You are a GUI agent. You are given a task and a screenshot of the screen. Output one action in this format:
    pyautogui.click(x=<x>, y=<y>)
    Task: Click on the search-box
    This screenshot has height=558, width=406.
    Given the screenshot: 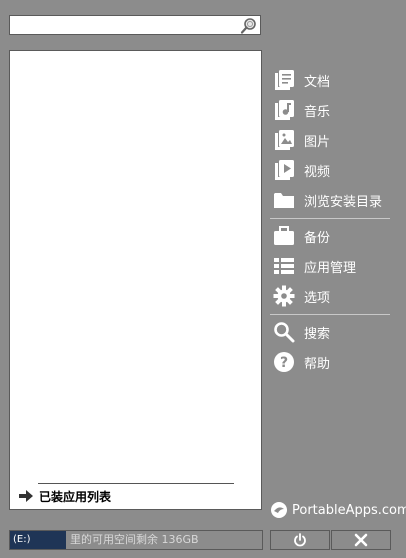 What is the action you would take?
    pyautogui.click(x=135, y=25)
    